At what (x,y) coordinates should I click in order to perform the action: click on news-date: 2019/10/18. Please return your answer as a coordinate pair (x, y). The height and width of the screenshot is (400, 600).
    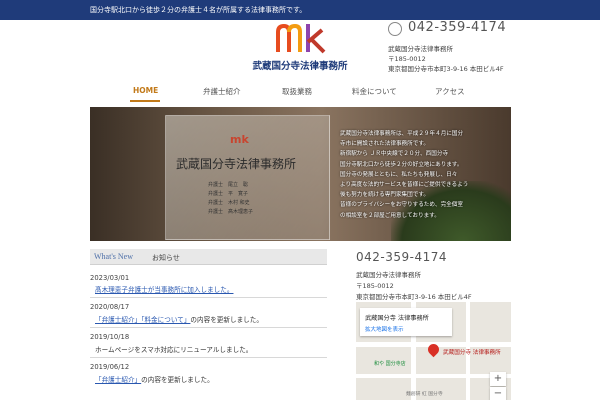
    Looking at the image, I should click on (110, 337).